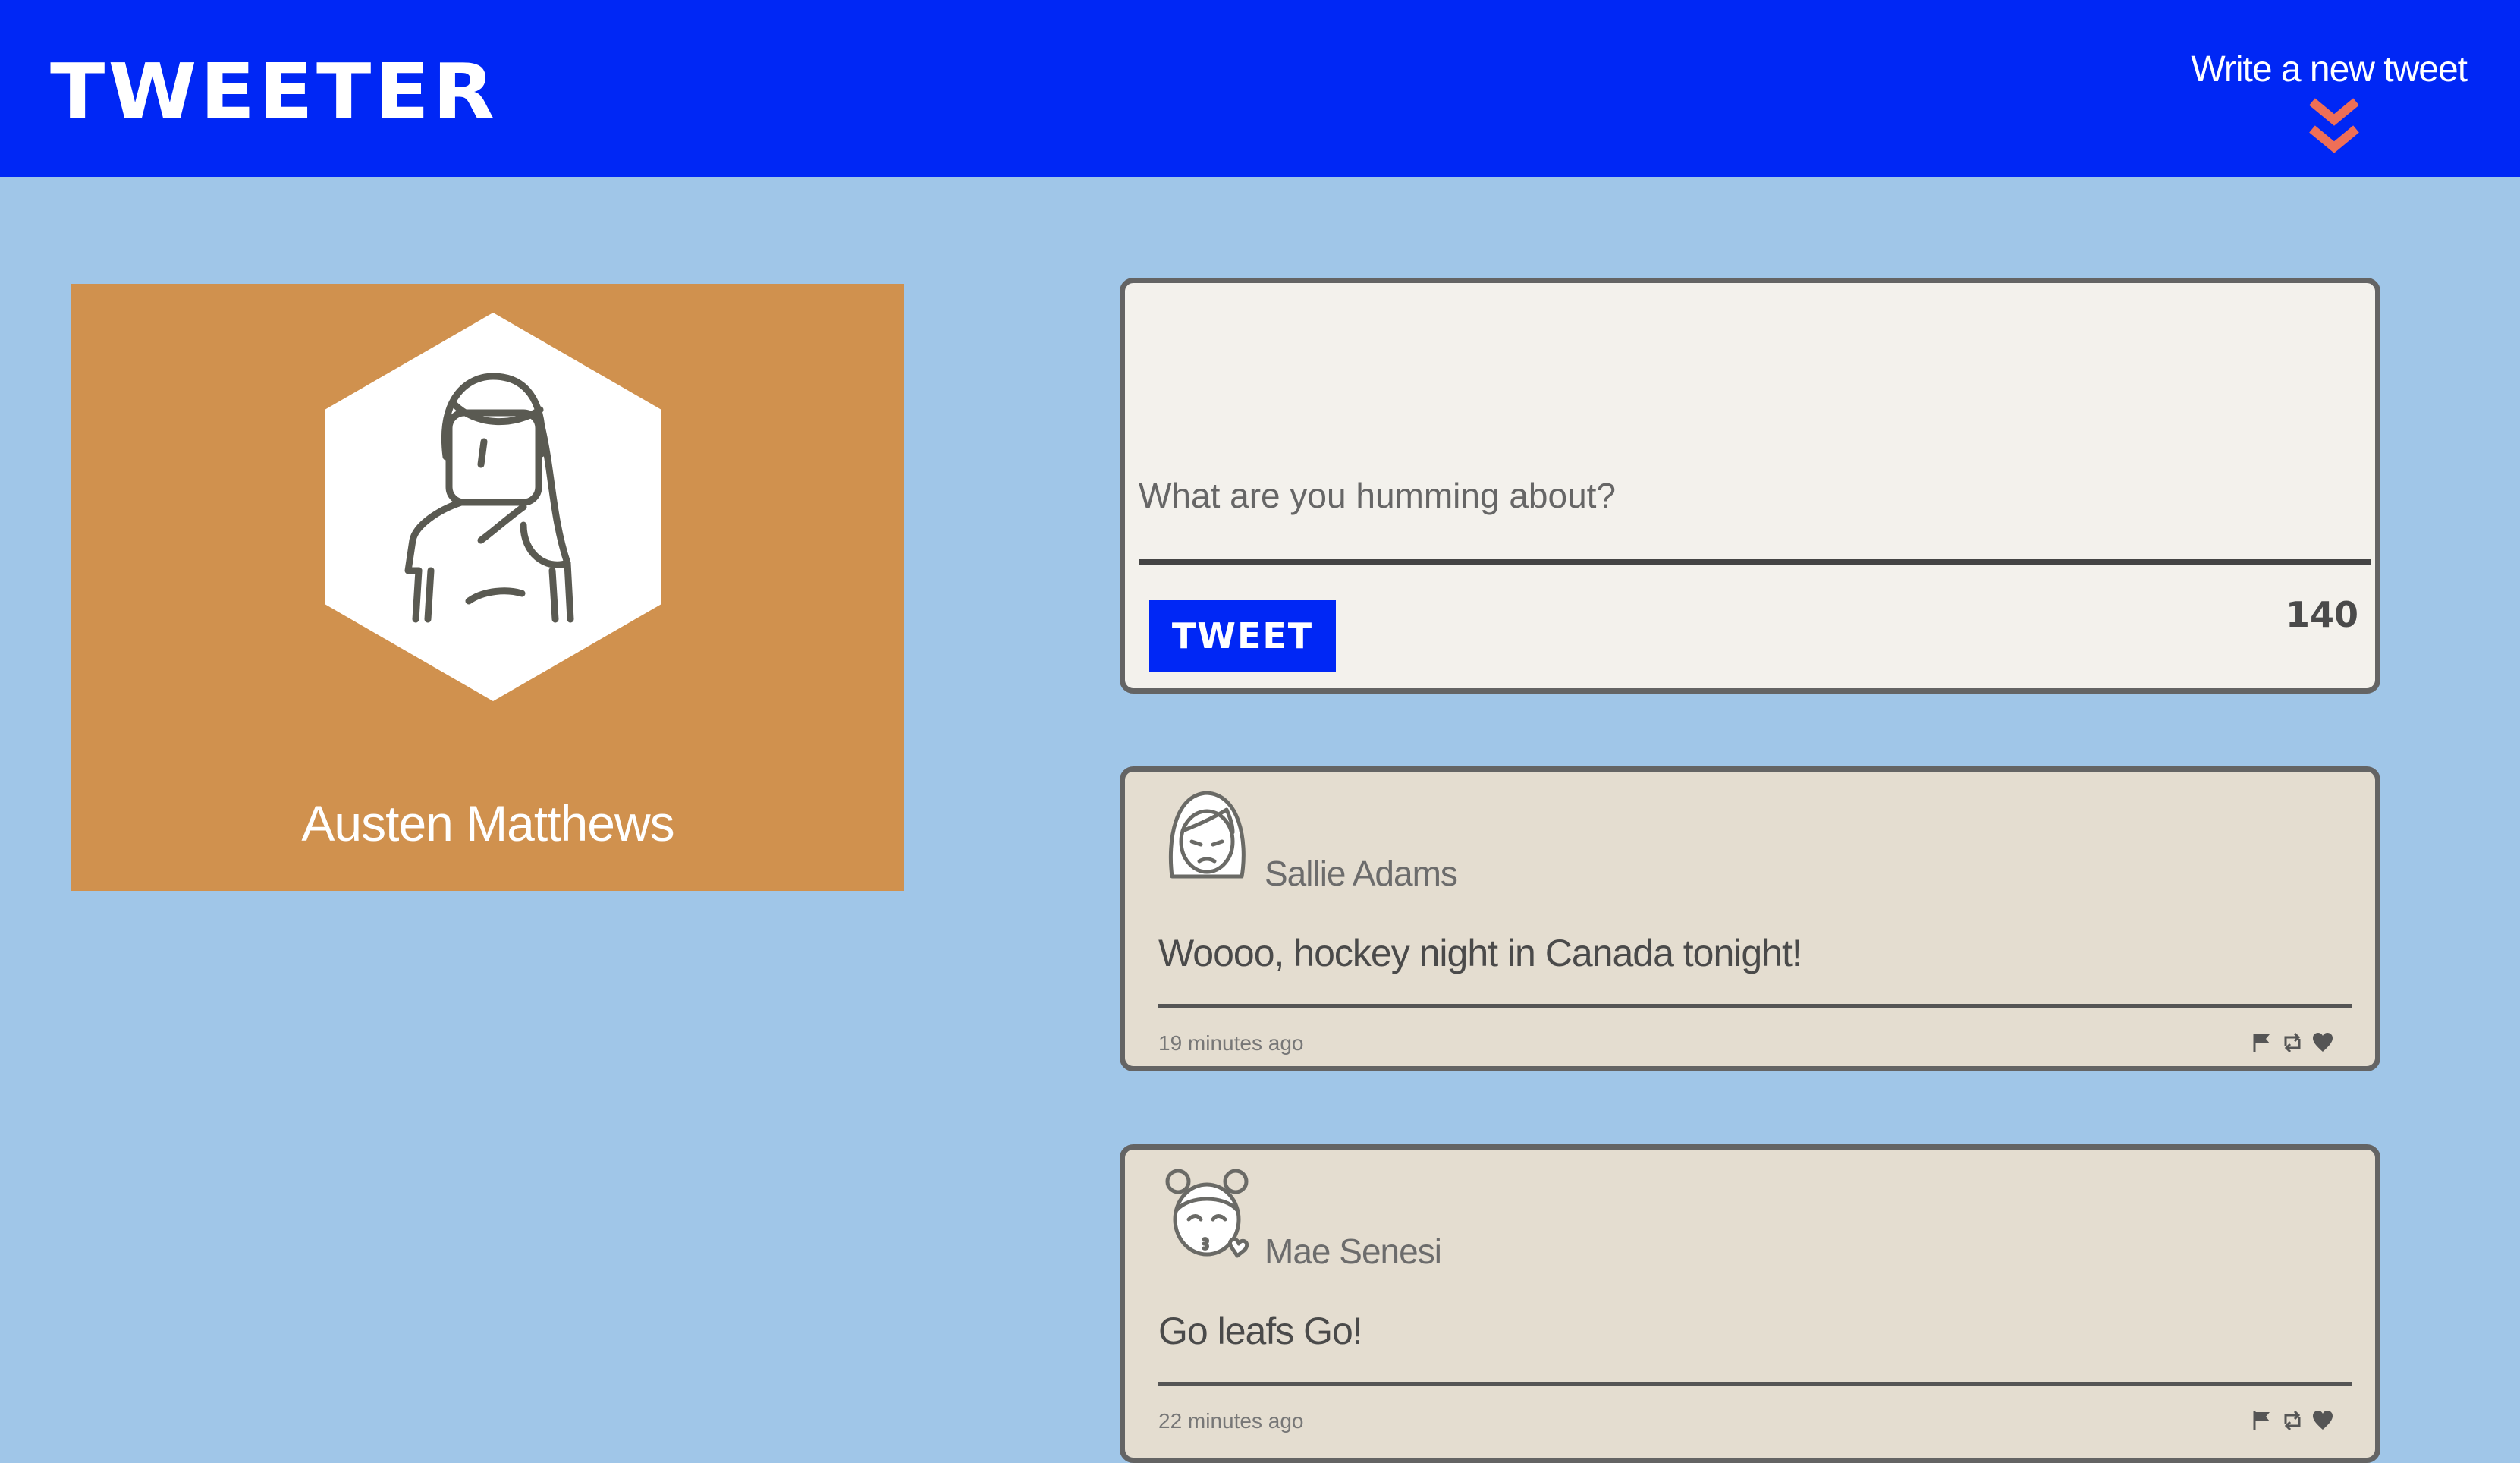 The width and height of the screenshot is (2520, 1463). I want to click on navbar: TWEETER Write a new tweet, so click(1260, 88).